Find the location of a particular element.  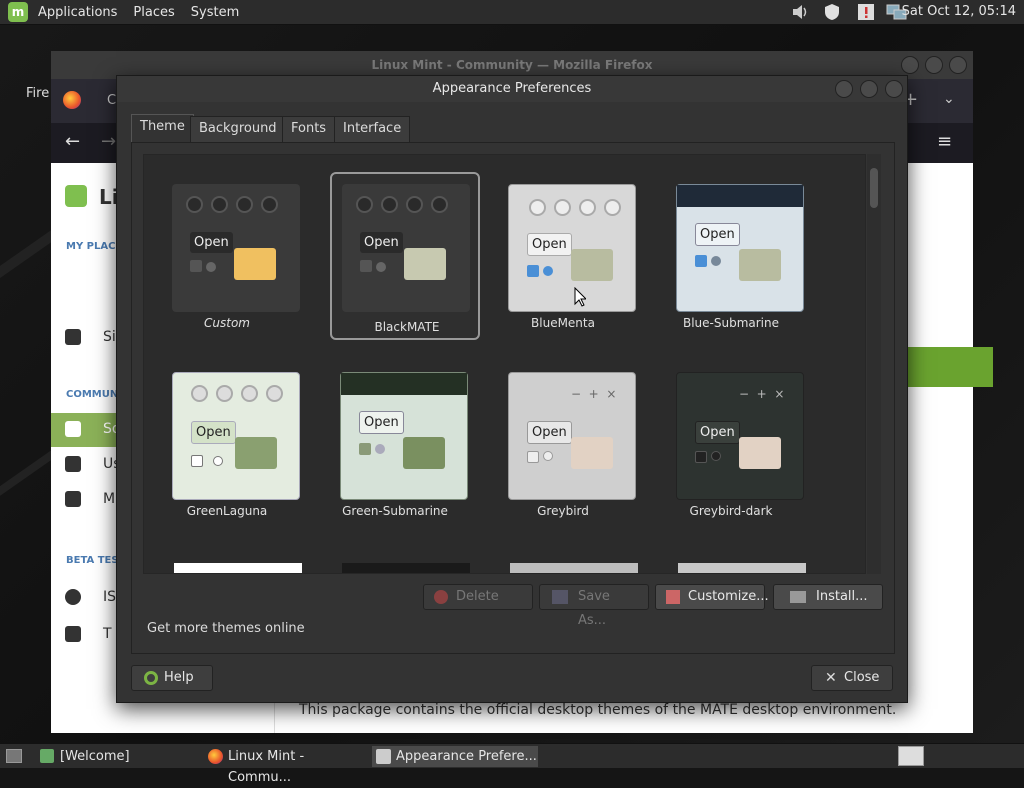

theme-greenlaguna: Open GreenLaguna is located at coordinates (227, 445).